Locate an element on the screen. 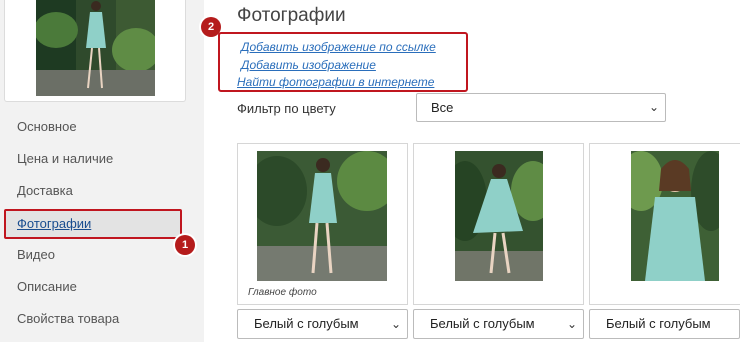 This screenshot has height=342, width=740. color-filter-select: Все ⌄ is located at coordinates (541, 107).